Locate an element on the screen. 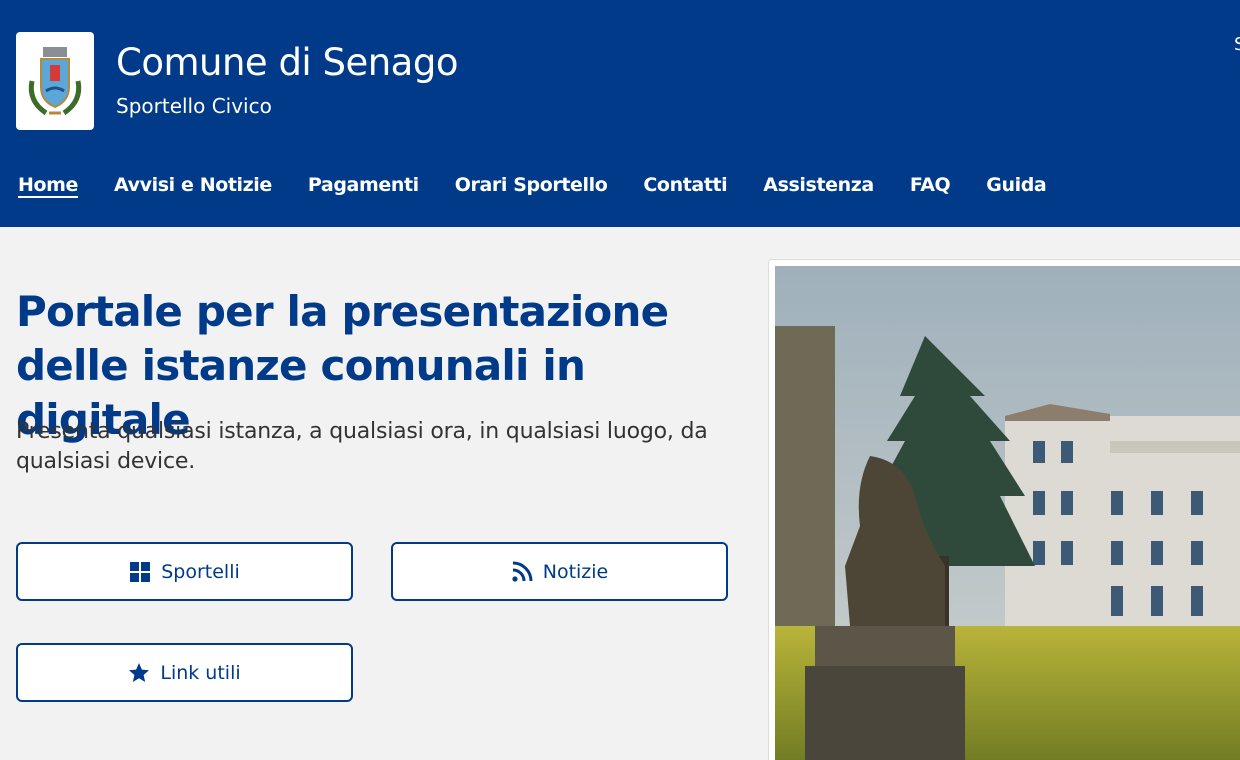  notizie-button-label: Notizie is located at coordinates (575, 571).